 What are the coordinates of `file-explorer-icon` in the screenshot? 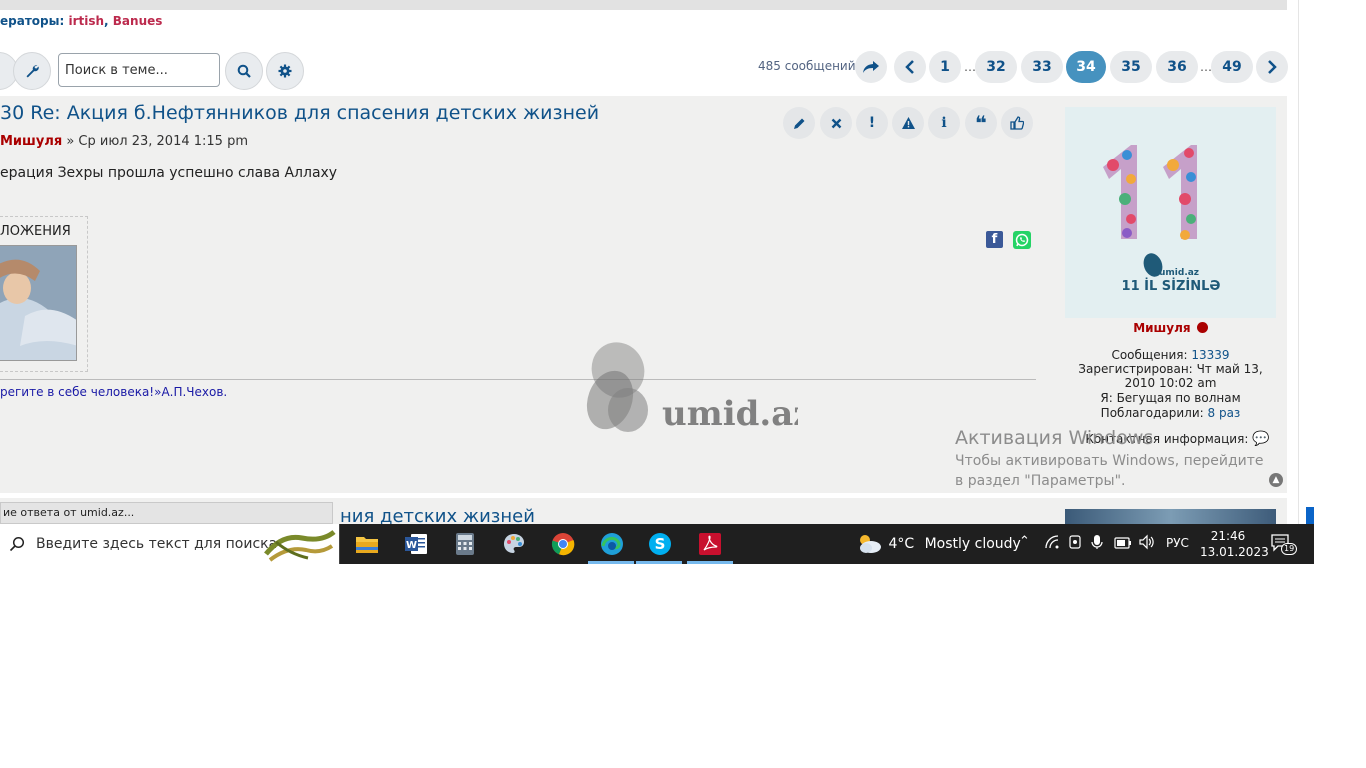 It's located at (367, 544).